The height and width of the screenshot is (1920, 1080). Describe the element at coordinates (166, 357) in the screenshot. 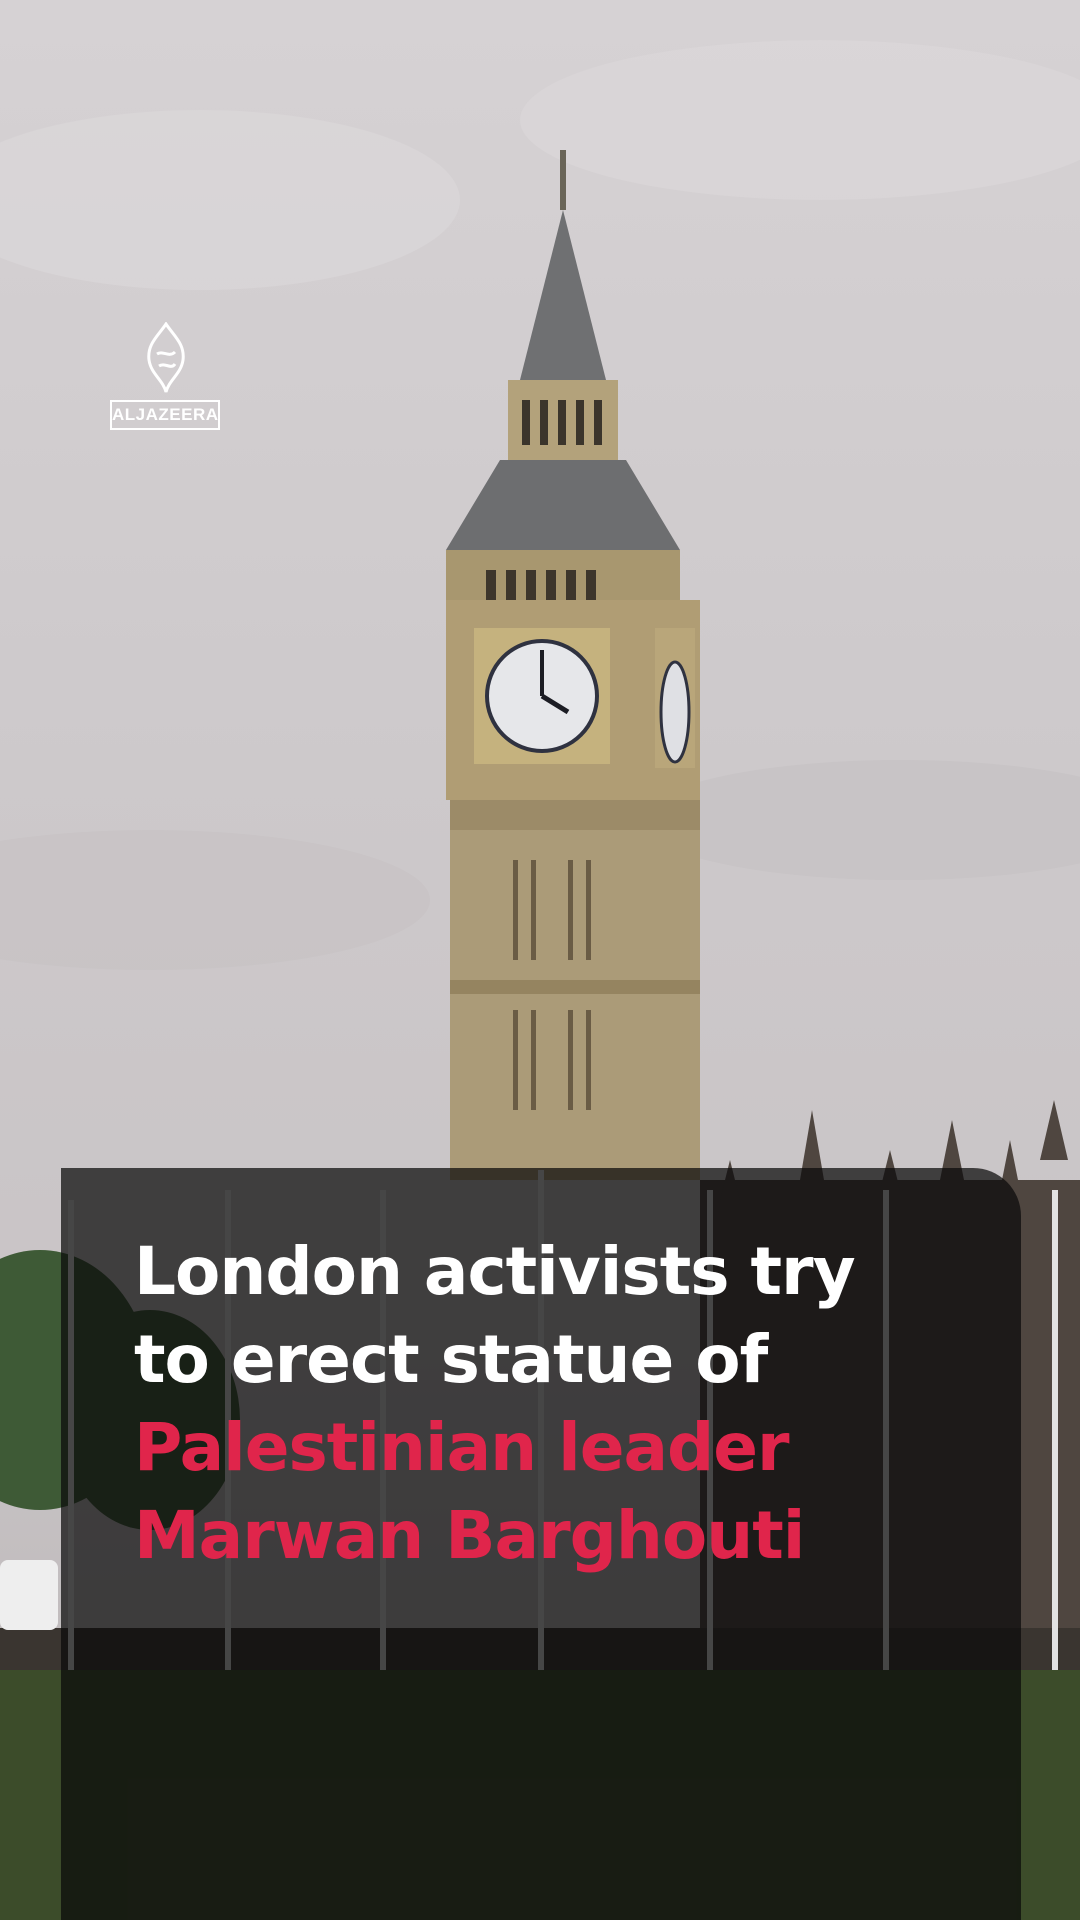

I see `al-jazeera-calligraphy-icon` at that location.